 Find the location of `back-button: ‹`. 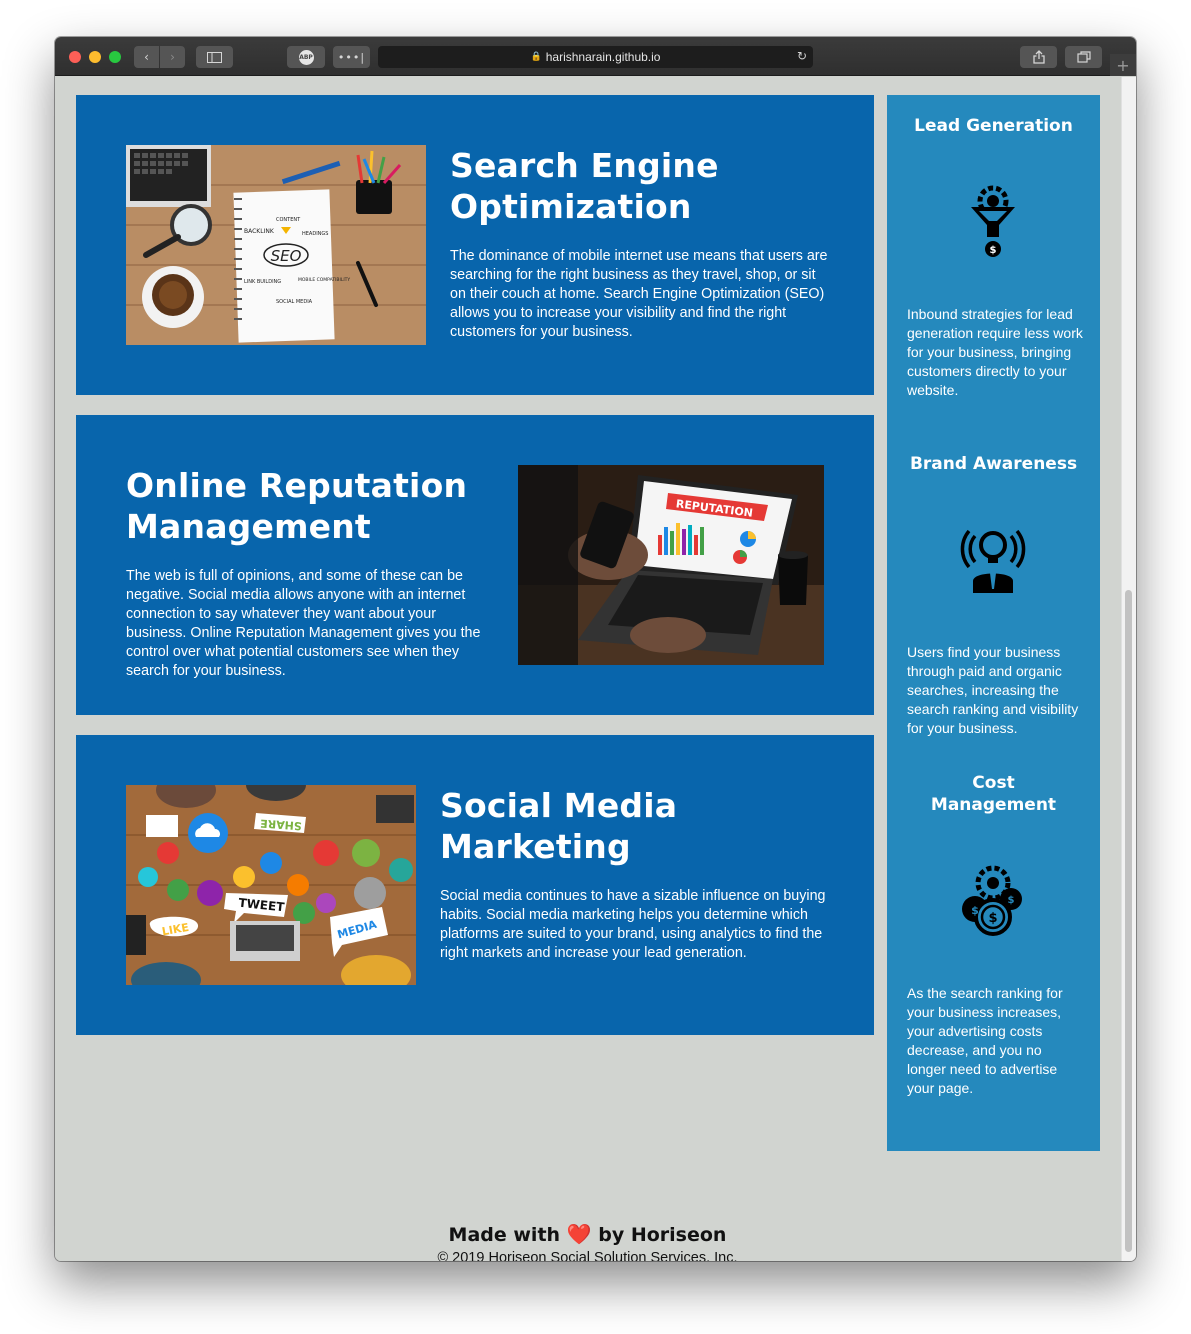

back-button: ‹ is located at coordinates (146, 57).